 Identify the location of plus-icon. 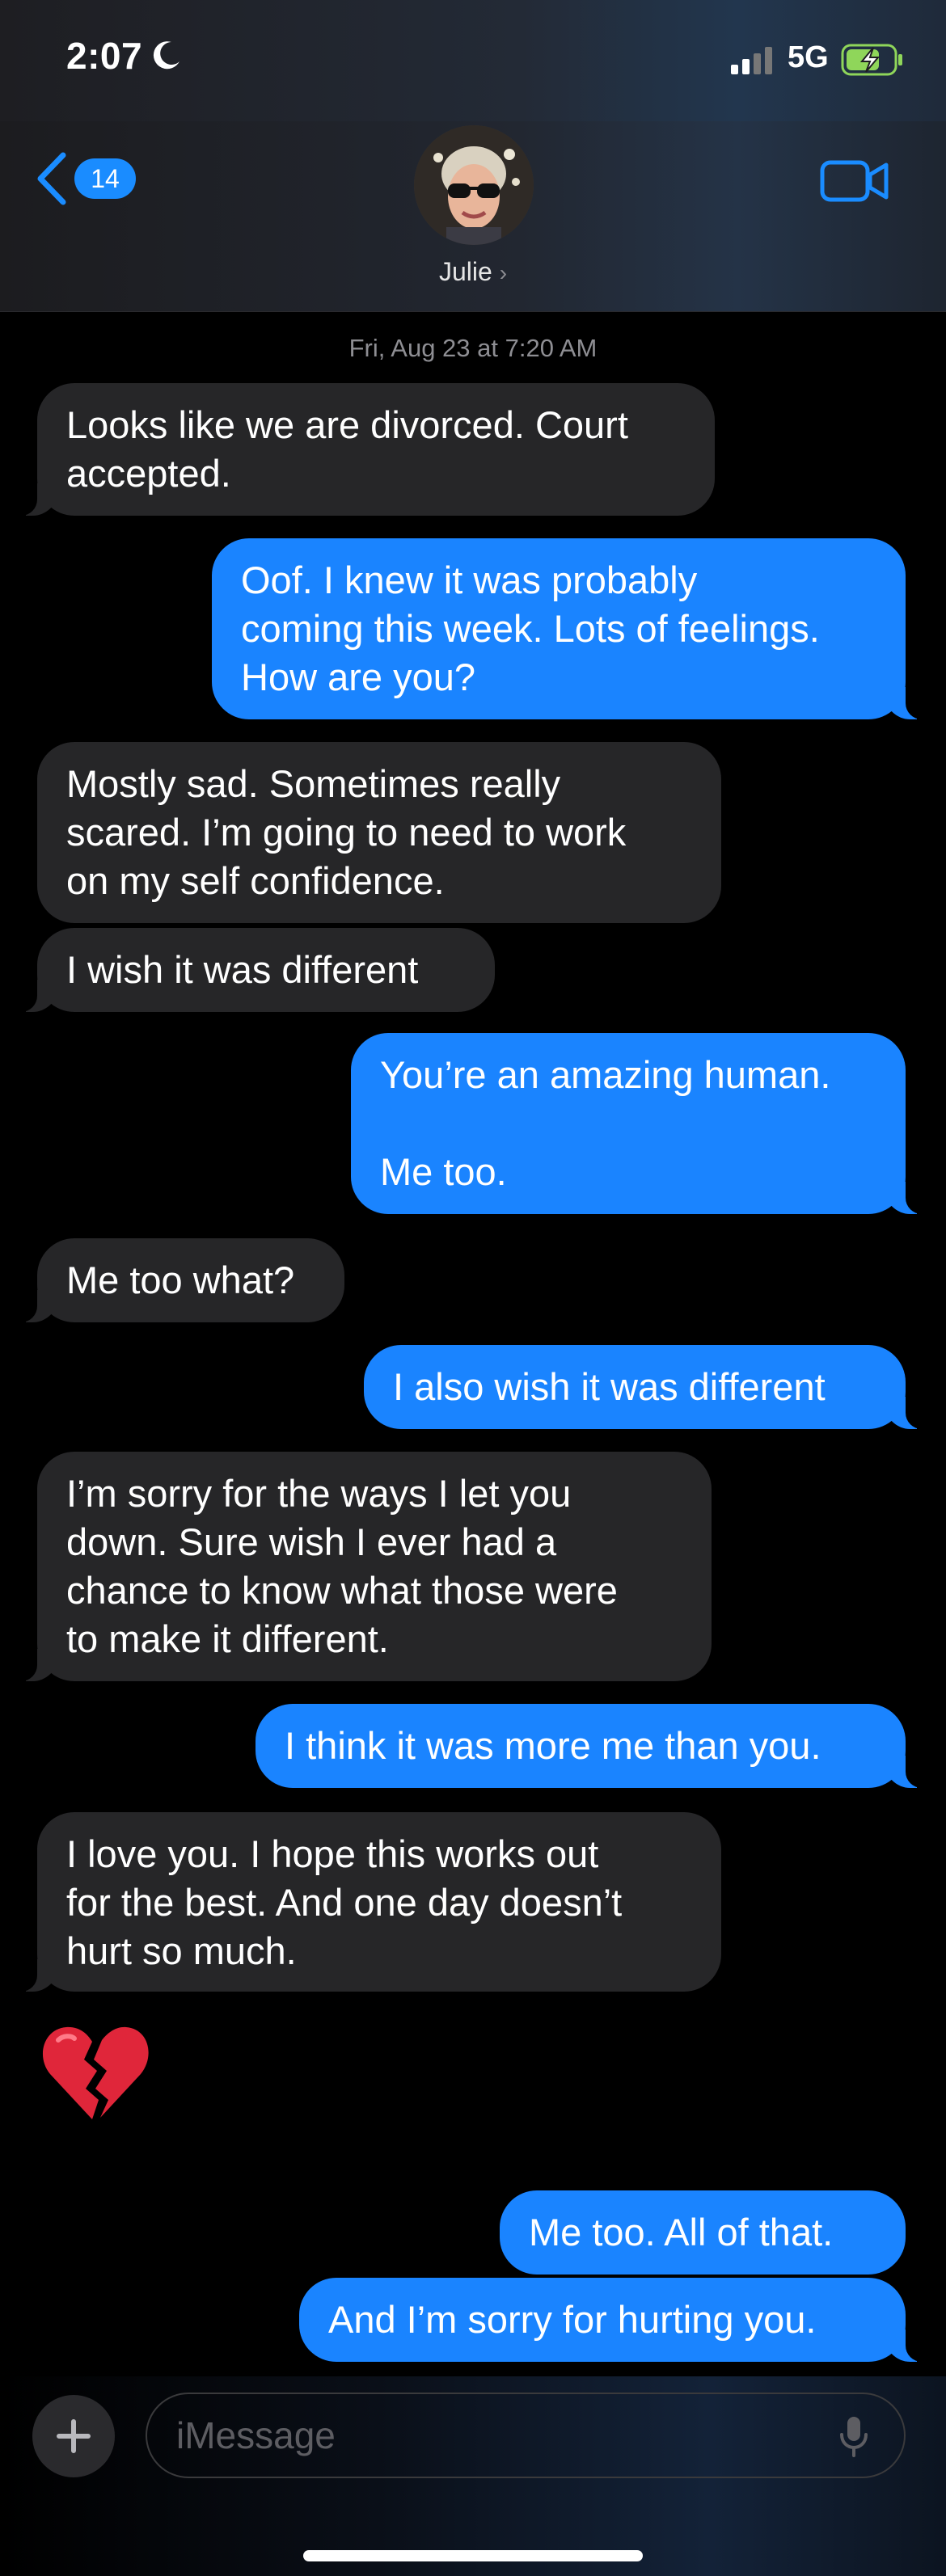
(74, 2436).